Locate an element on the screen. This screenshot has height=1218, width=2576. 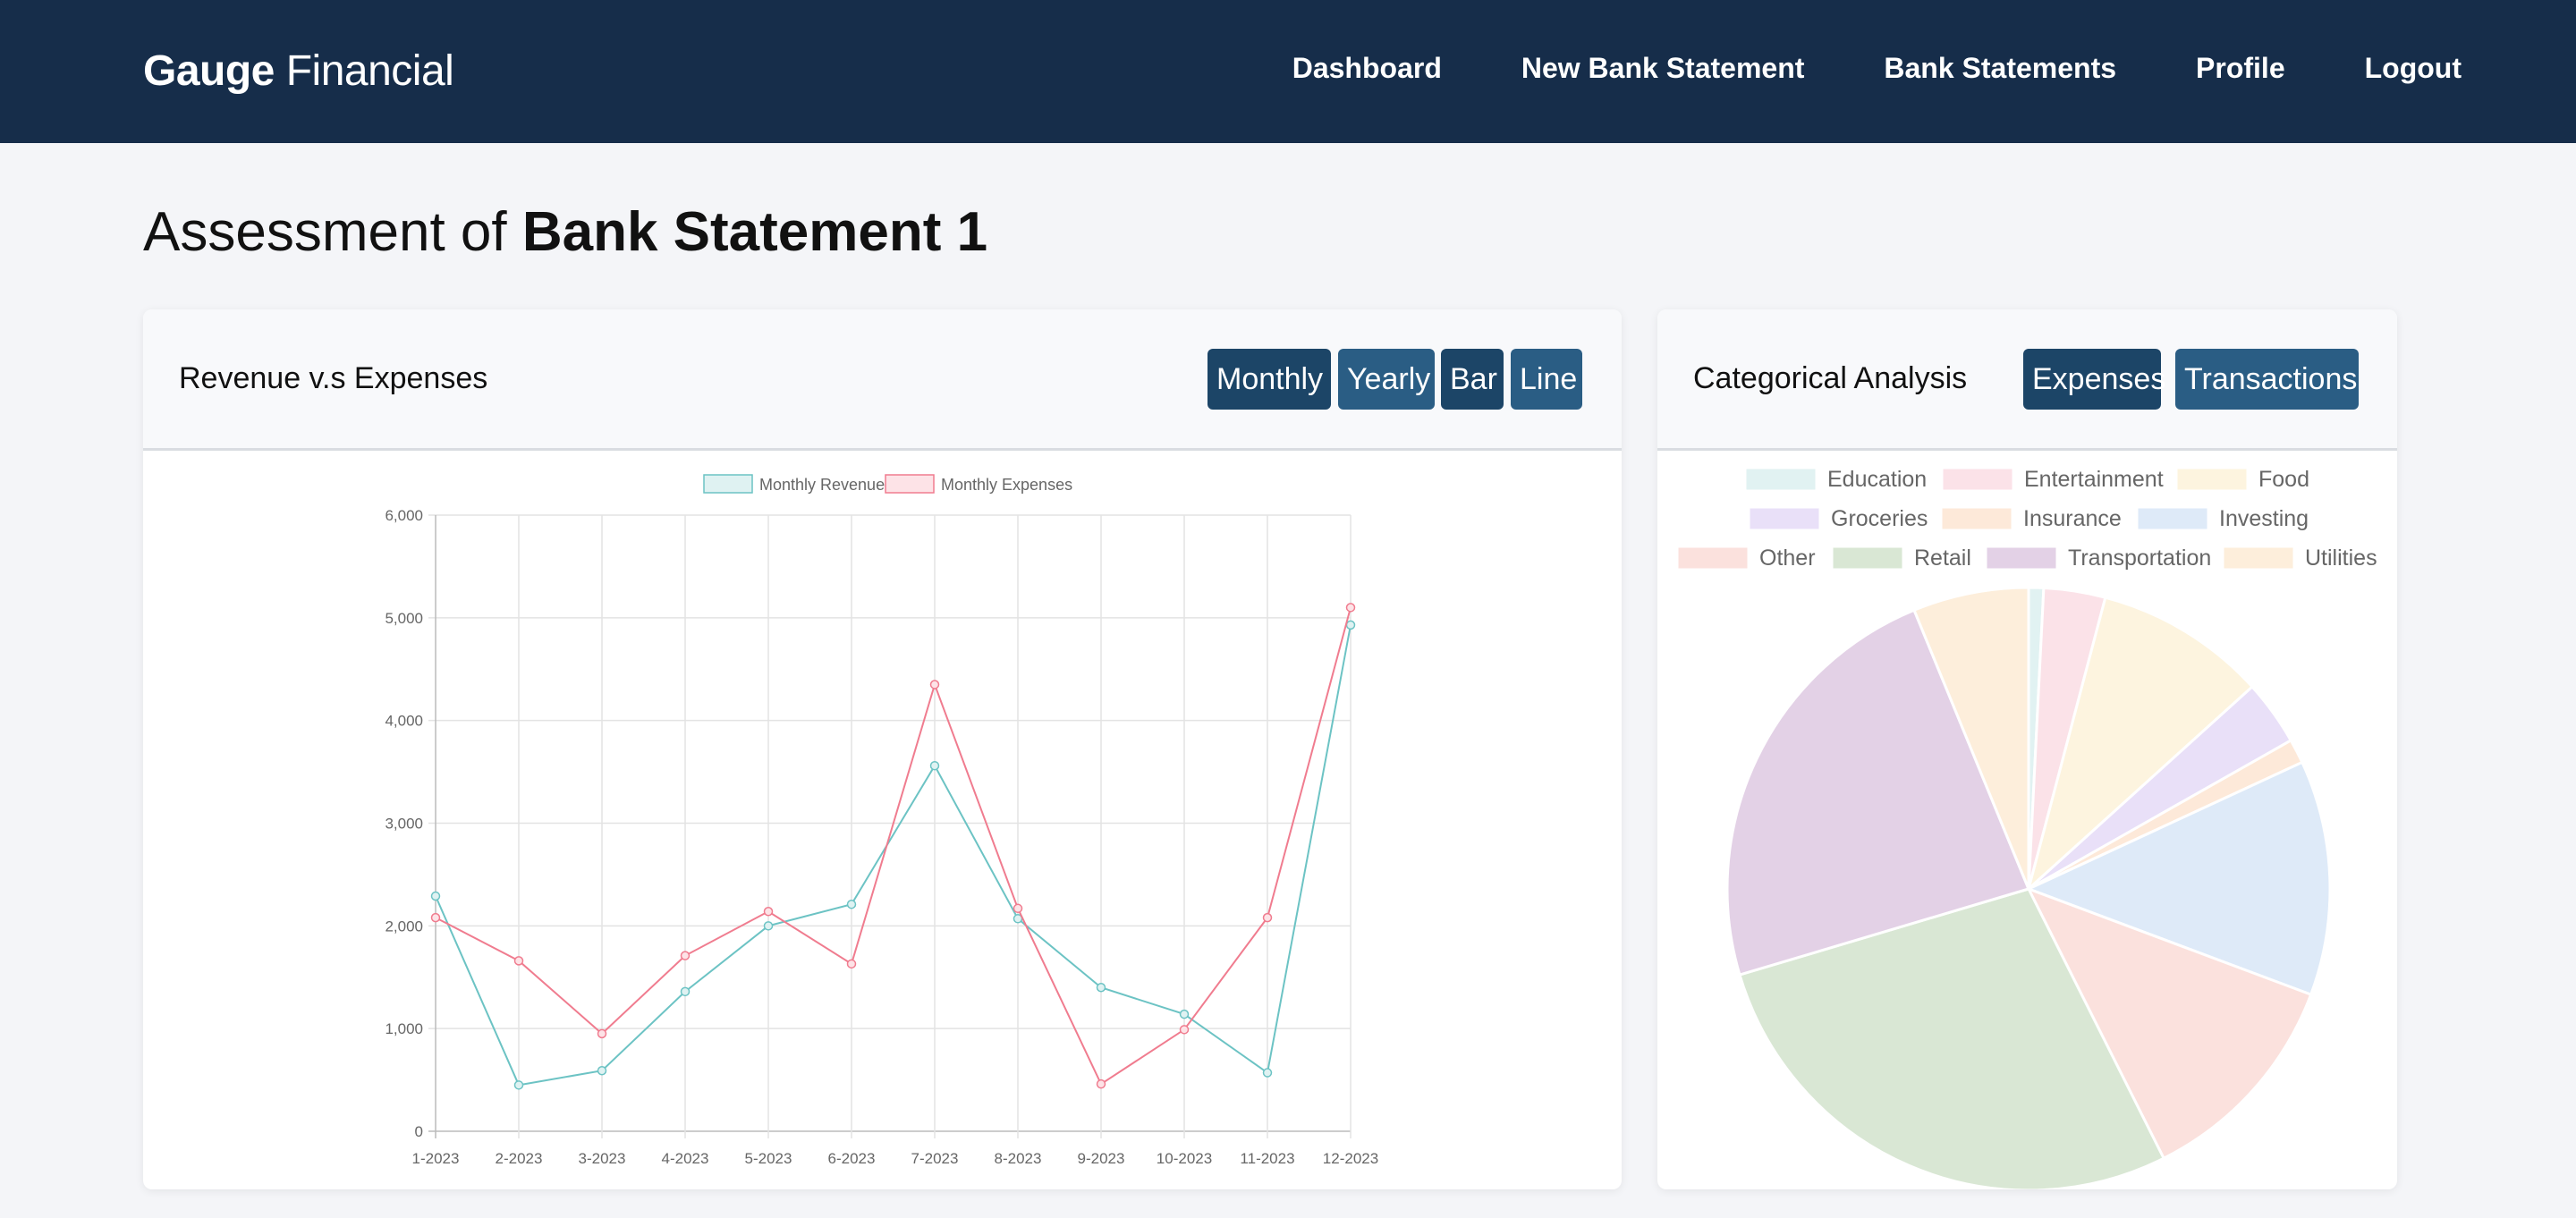
page-title: Assessment of Bank Statement 1 is located at coordinates (565, 232).